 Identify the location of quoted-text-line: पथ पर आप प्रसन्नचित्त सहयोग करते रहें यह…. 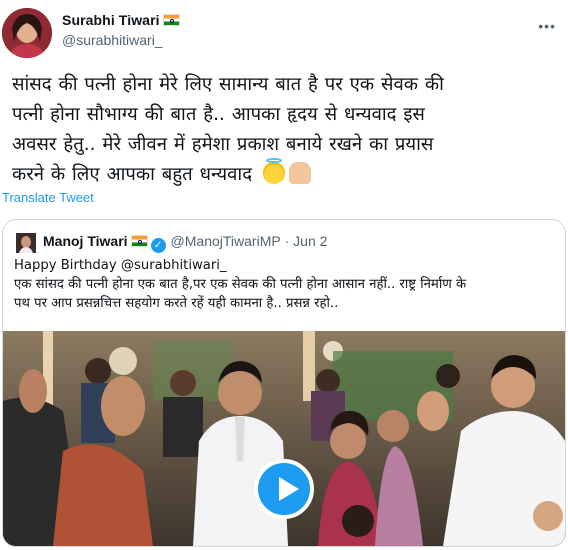
(176, 303).